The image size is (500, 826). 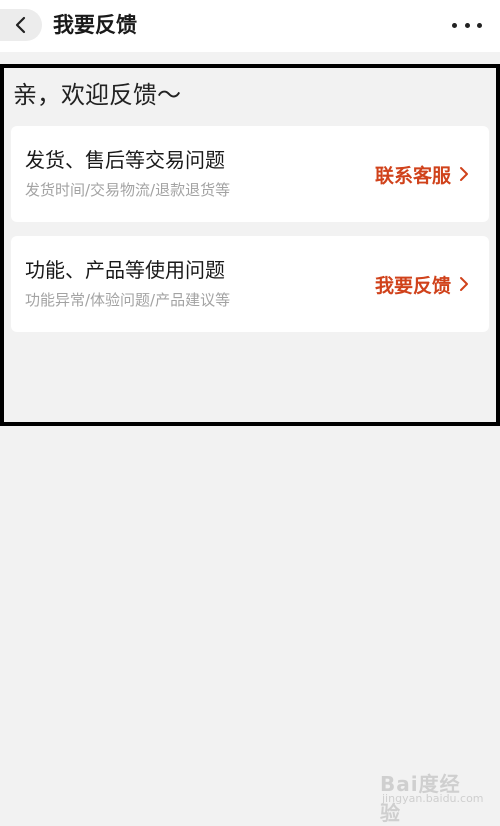 I want to click on watermark-sub: jingyan.baidu.com, so click(x=433, y=798).